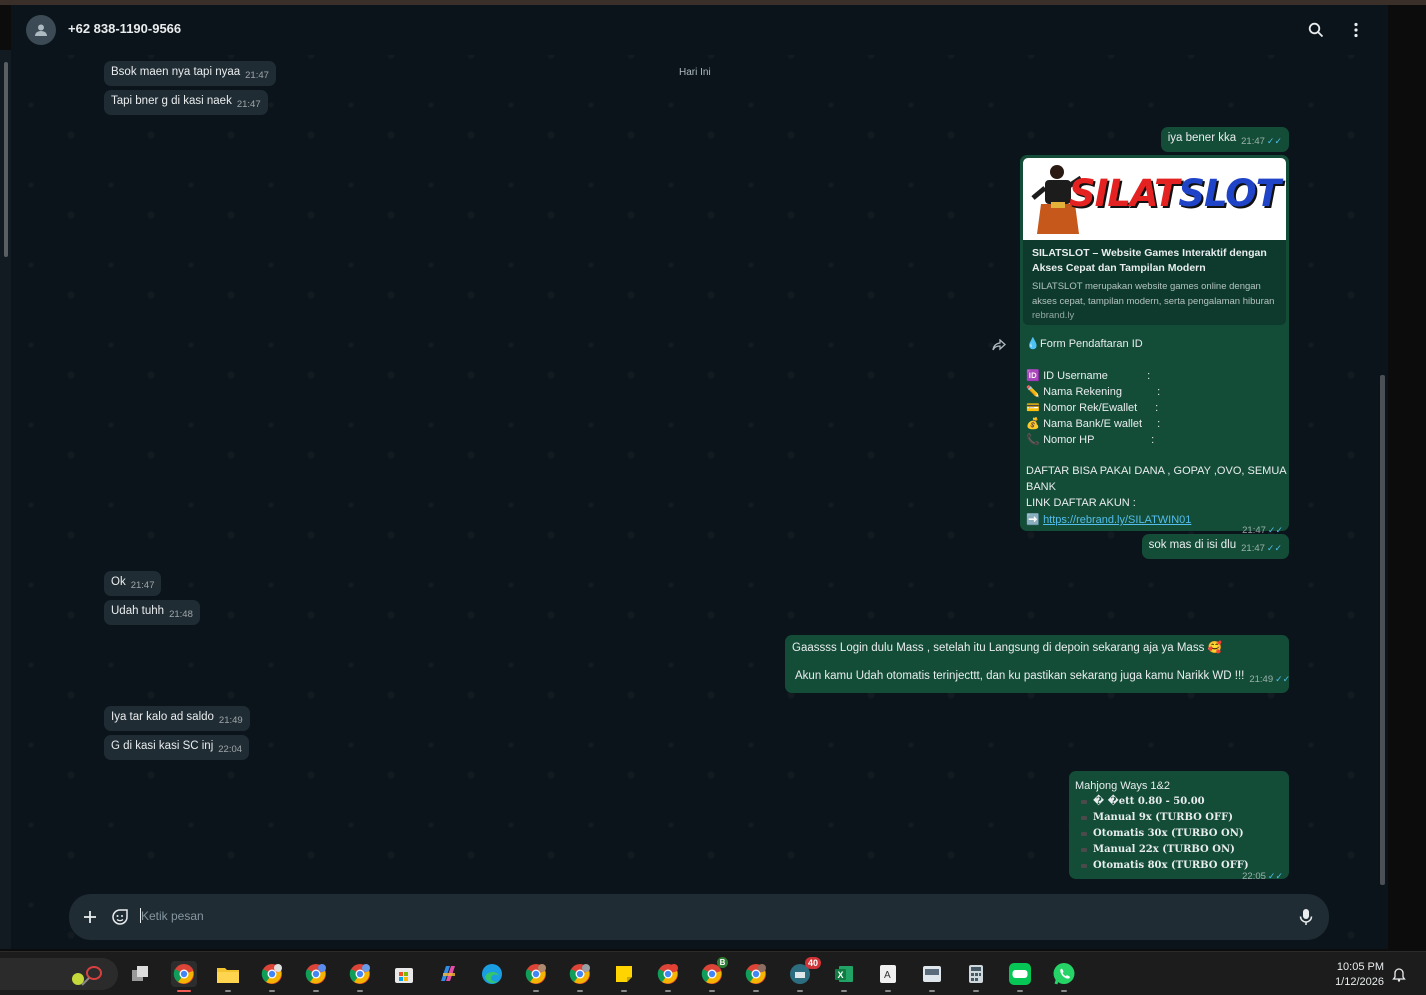 Image resolution: width=1426 pixels, height=995 pixels. I want to click on left-scrollbar, so click(6, 159).